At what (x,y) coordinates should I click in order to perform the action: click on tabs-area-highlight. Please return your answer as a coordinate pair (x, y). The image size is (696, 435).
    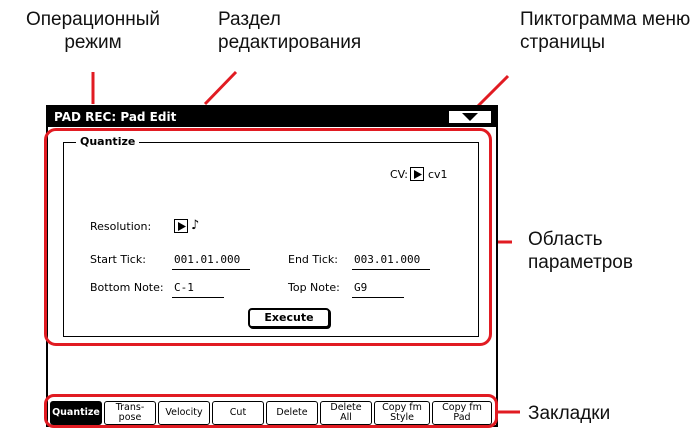
    Looking at the image, I should click on (271, 411).